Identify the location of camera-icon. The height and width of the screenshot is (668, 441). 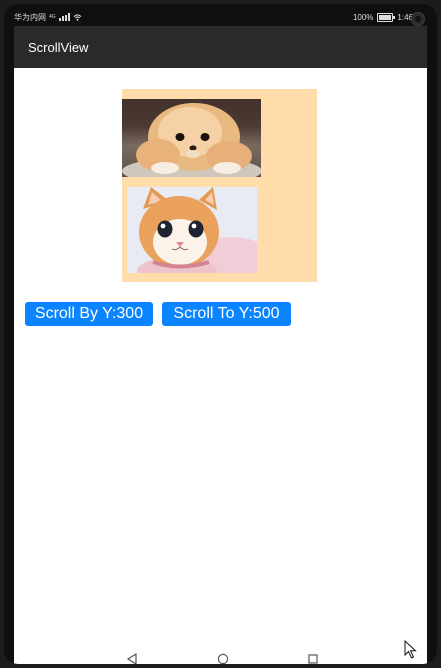
(418, 19).